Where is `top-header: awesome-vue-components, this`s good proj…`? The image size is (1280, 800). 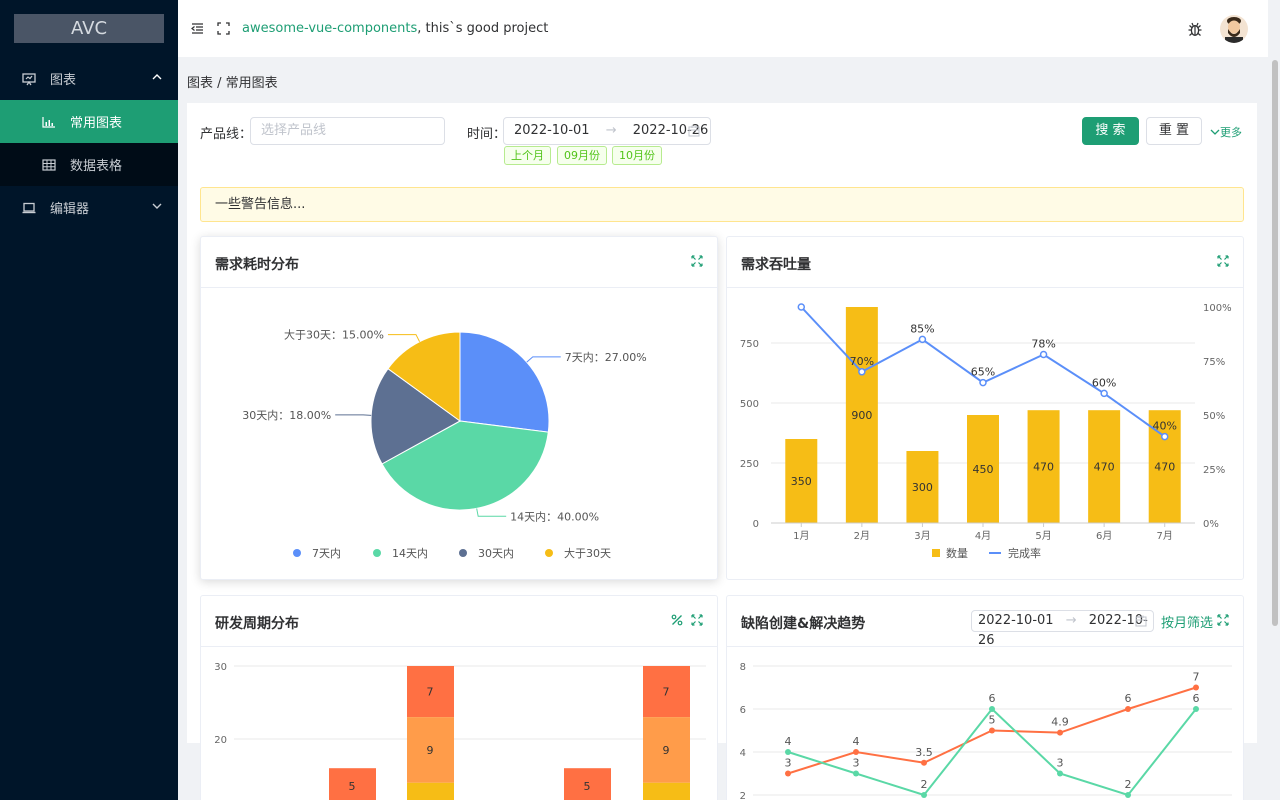 top-header: awesome-vue-components, this`s good proj… is located at coordinates (723, 28).